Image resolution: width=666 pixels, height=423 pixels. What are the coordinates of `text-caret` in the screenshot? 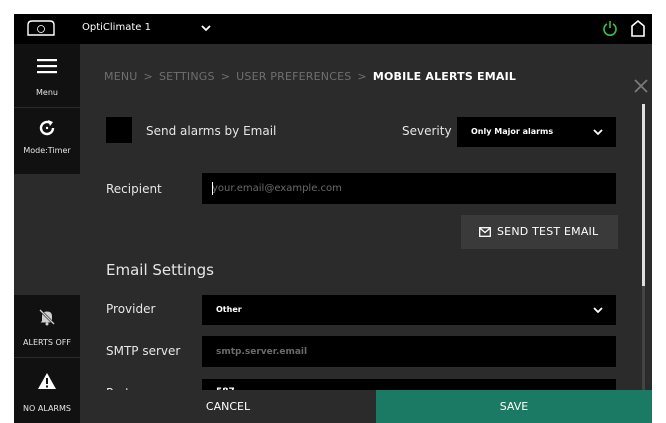 It's located at (212, 188).